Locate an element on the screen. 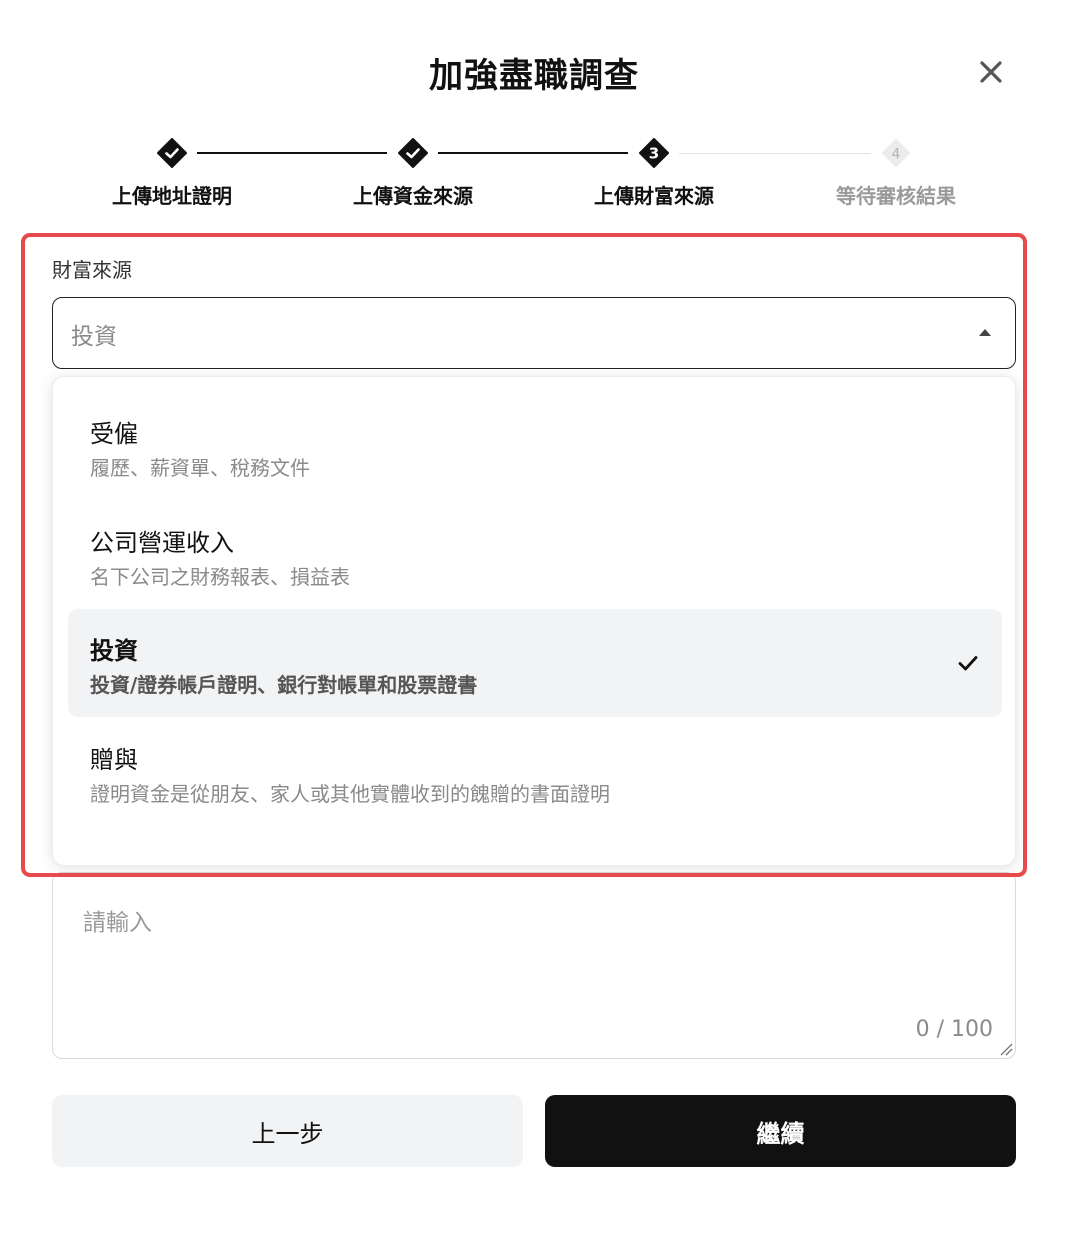 The height and width of the screenshot is (1234, 1068). progress-stepper: 上傳地址證明 上傳資金來源 3 上傳財富來源 4 等待審核結果 is located at coordinates (534, 178).